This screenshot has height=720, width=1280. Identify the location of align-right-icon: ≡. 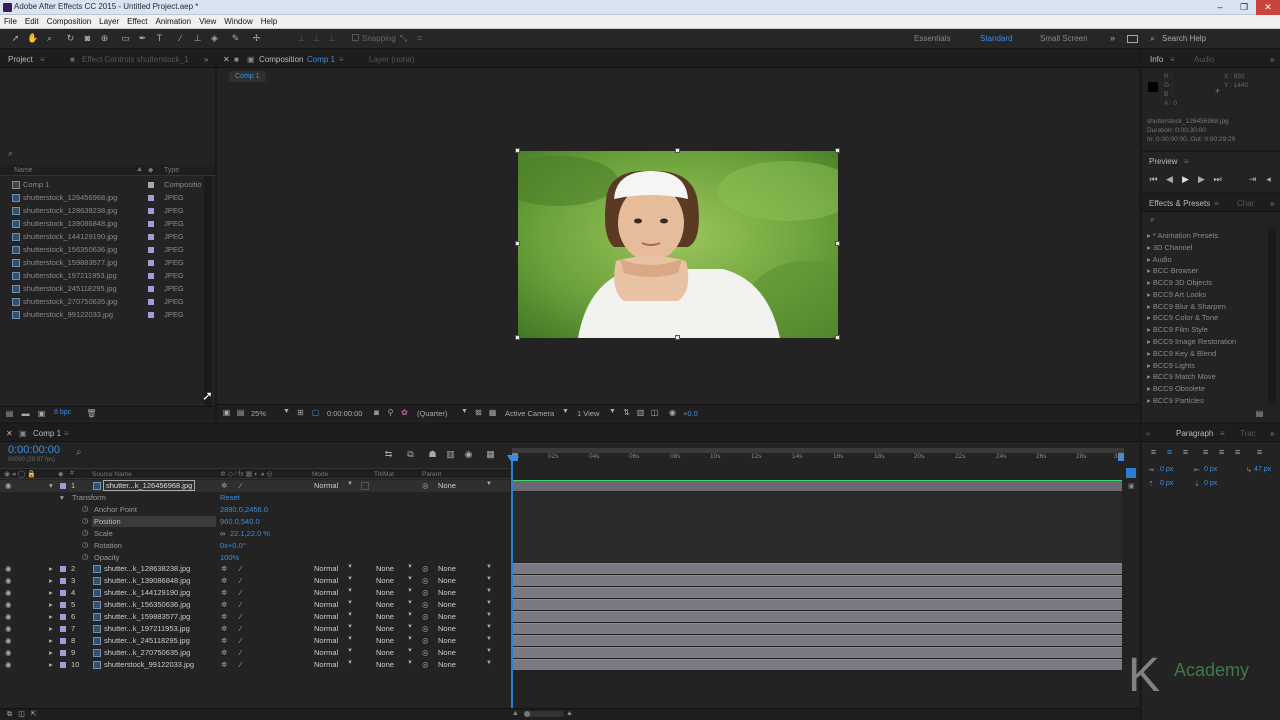
(1185, 452).